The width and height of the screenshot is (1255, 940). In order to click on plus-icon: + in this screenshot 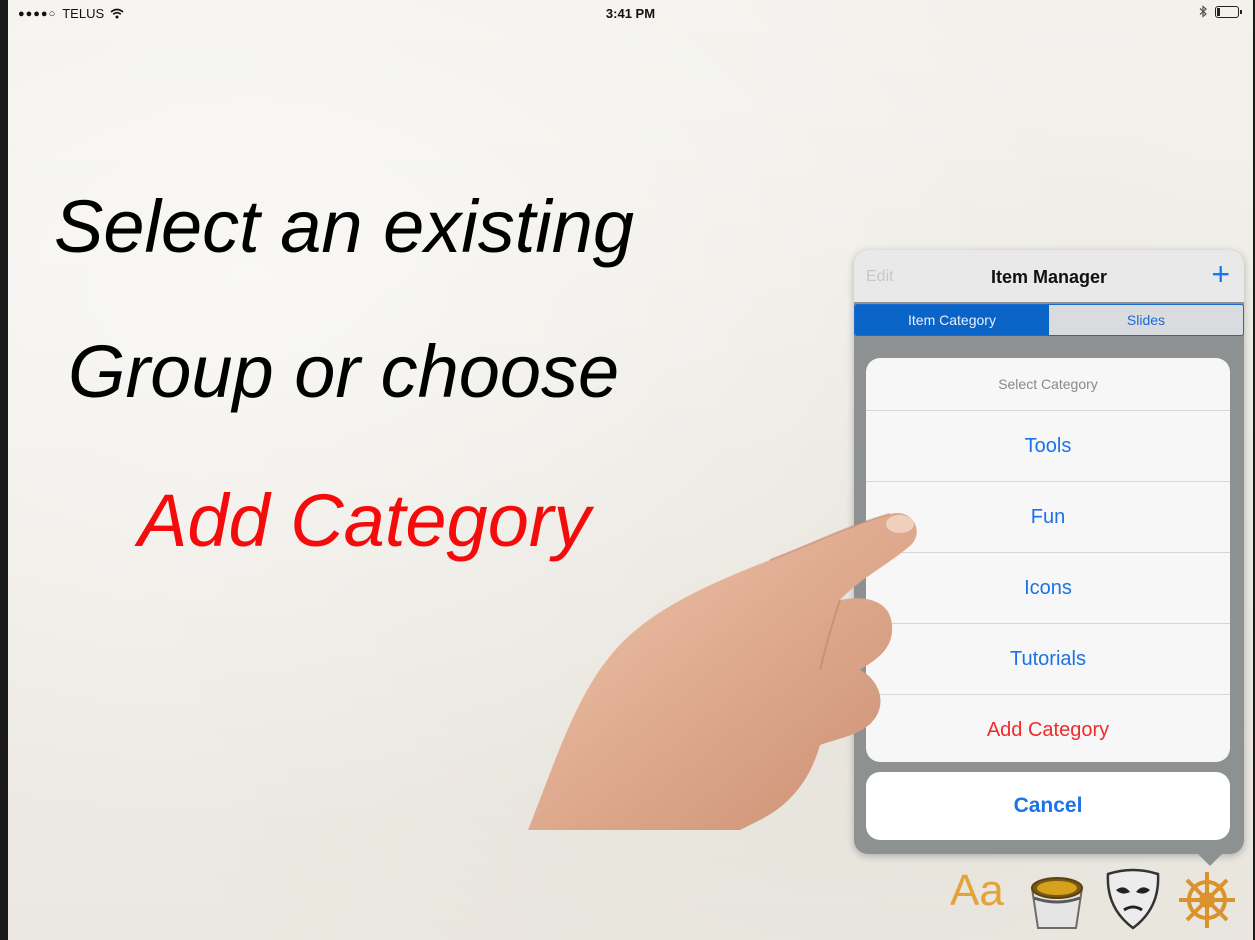, I will do `click(1220, 274)`.